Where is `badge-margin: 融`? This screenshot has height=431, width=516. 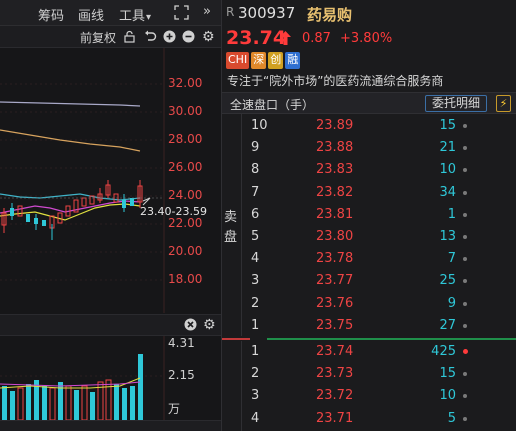
badge-margin: 融 is located at coordinates (293, 60).